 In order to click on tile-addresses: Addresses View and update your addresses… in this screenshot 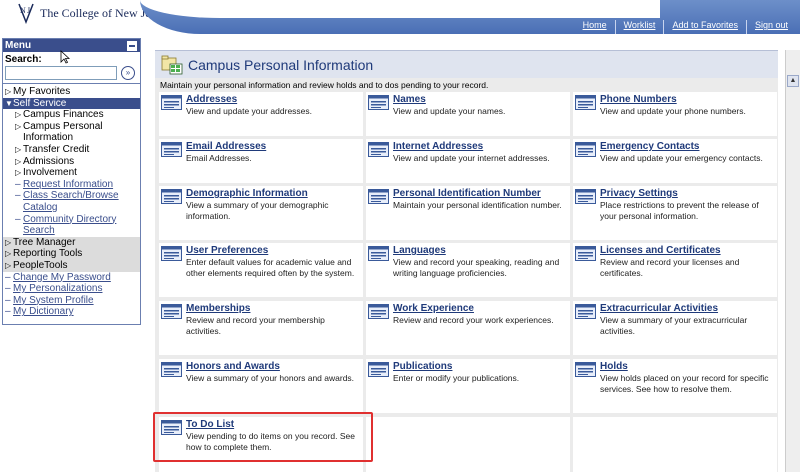, I will do `click(261, 114)`.